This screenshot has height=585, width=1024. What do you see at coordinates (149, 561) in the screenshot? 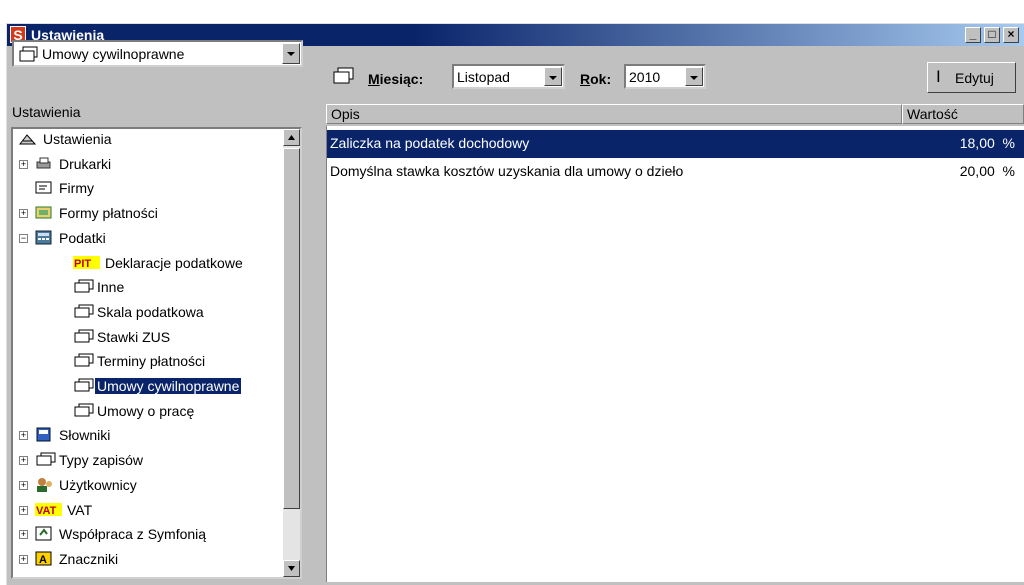
I see `tree-item: + A Znaczniki` at bounding box center [149, 561].